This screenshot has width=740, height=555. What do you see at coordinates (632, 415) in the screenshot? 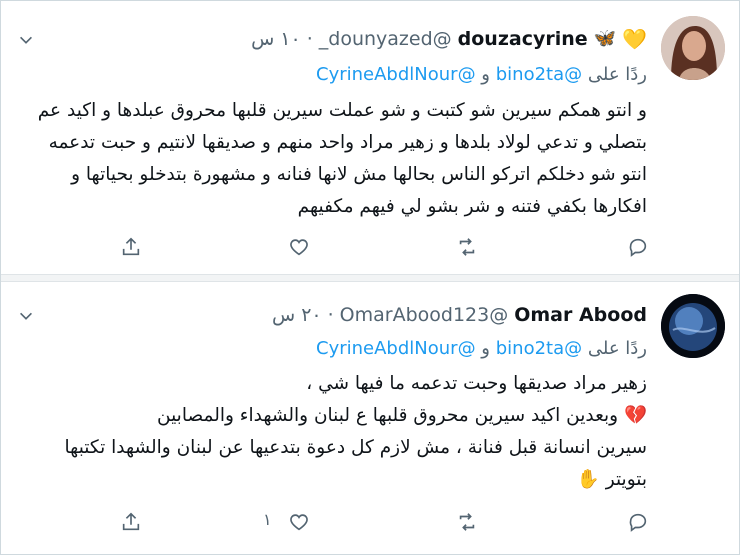
I see `broken-heart-emoji-icon: 💔` at bounding box center [632, 415].